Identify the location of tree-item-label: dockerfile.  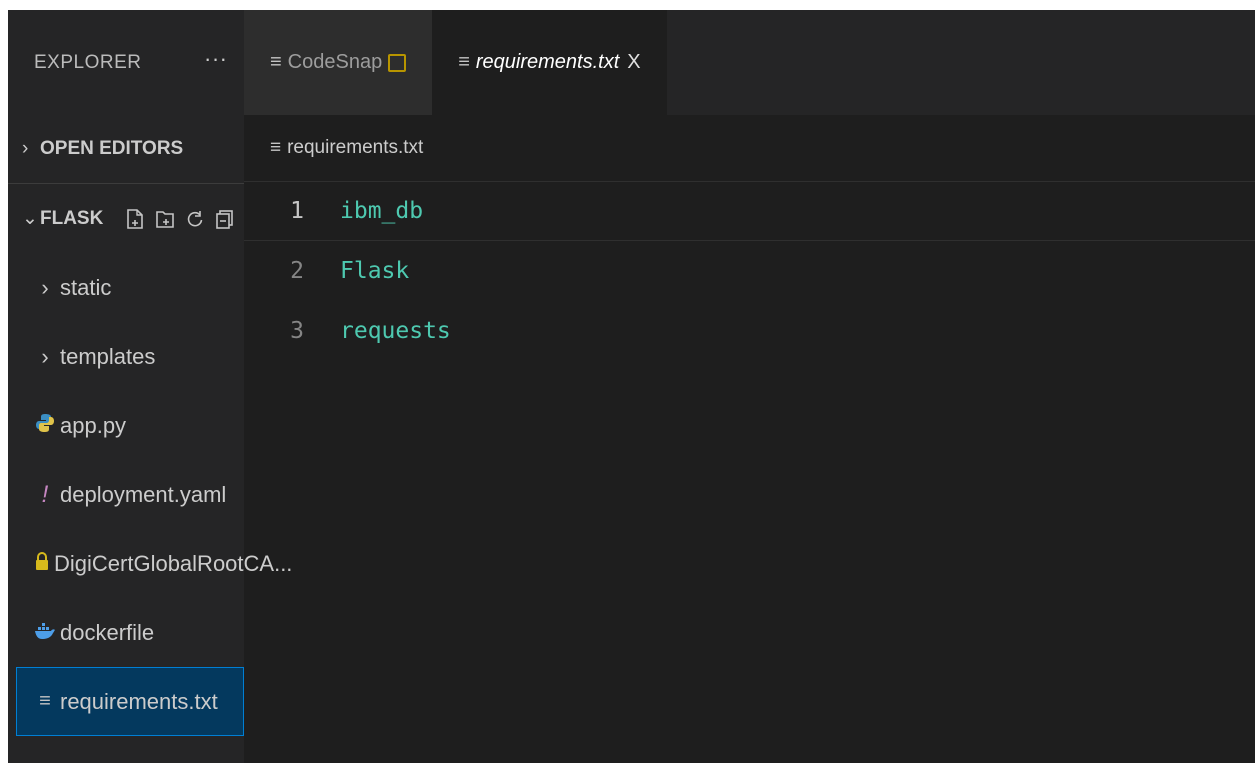
(107, 632).